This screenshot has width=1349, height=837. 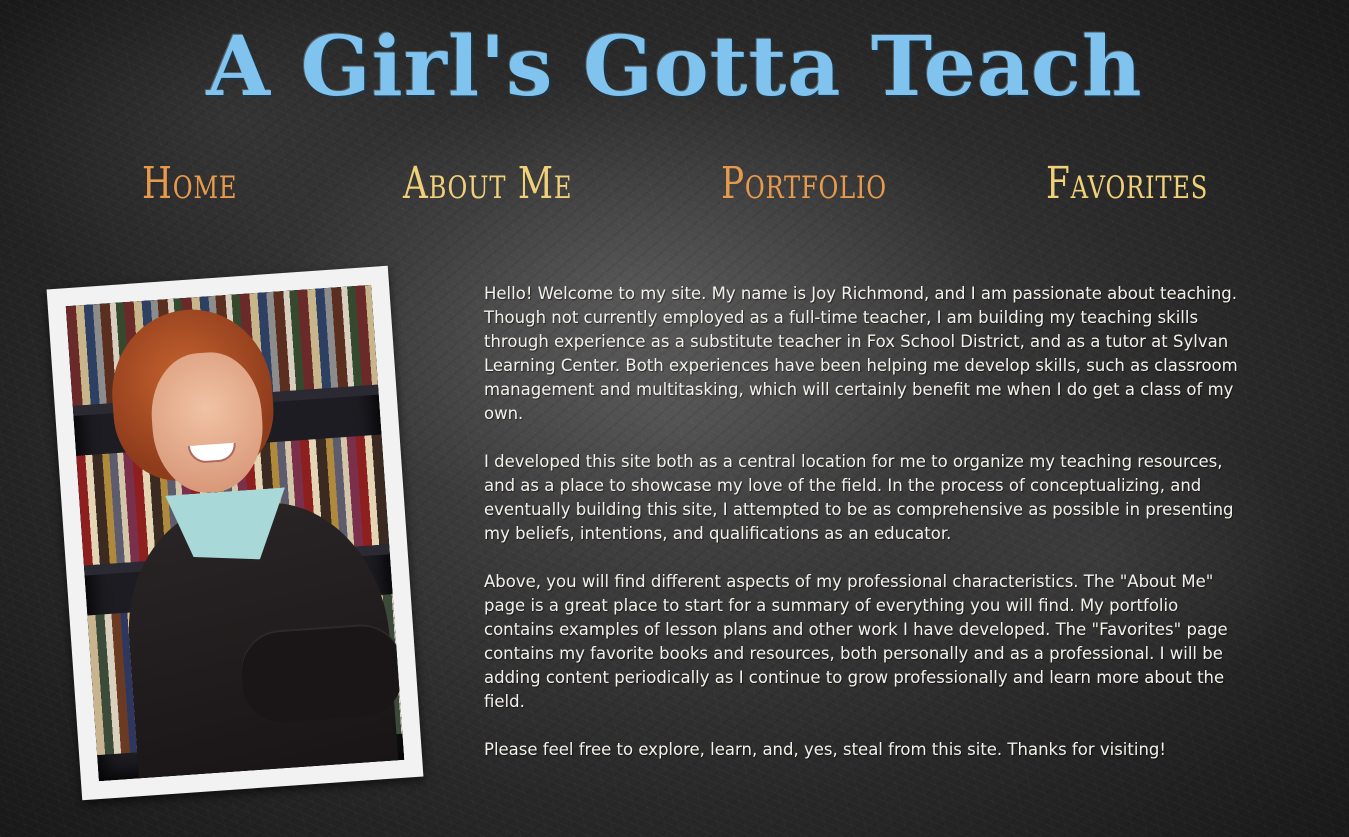 What do you see at coordinates (804, 184) in the screenshot?
I see `nav-portfolio-link: Portfolio` at bounding box center [804, 184].